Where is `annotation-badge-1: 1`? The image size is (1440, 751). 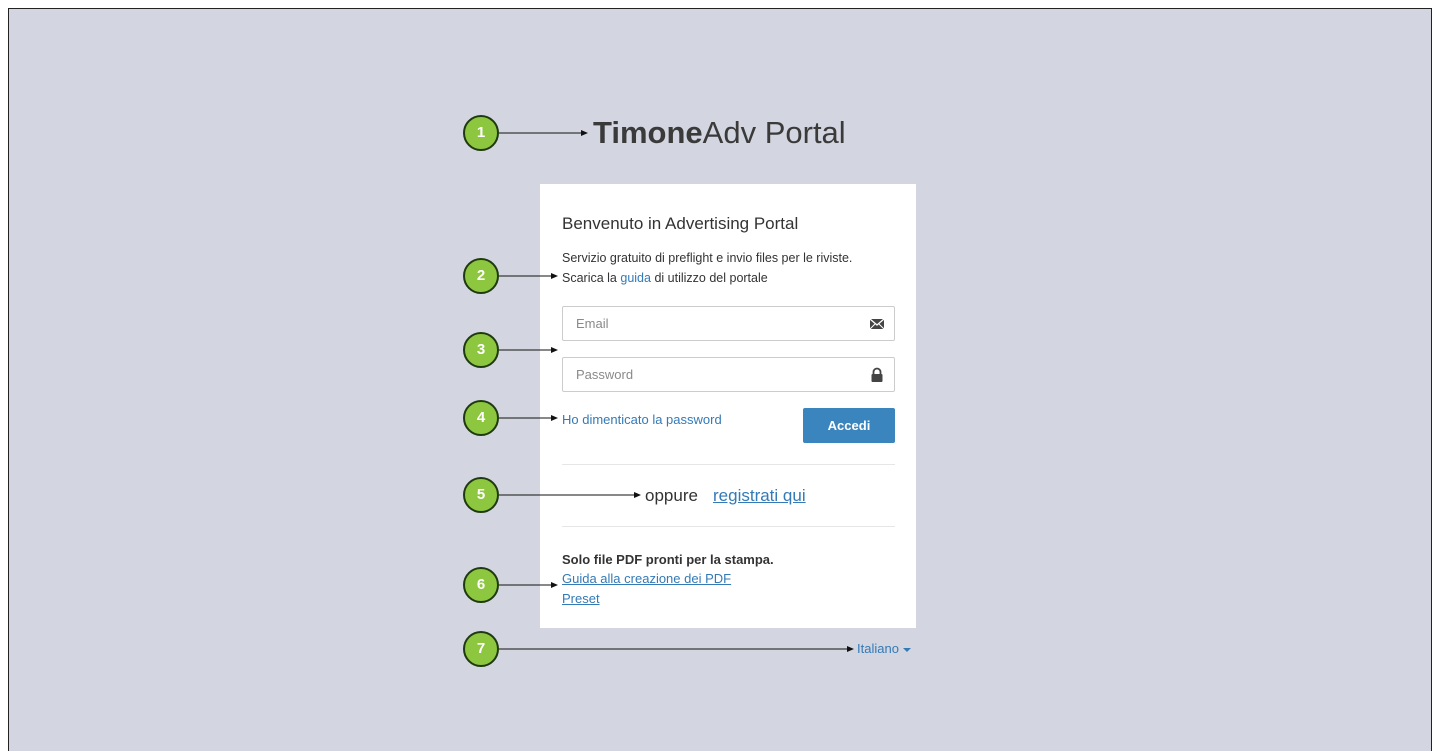 annotation-badge-1: 1 is located at coordinates (481, 133).